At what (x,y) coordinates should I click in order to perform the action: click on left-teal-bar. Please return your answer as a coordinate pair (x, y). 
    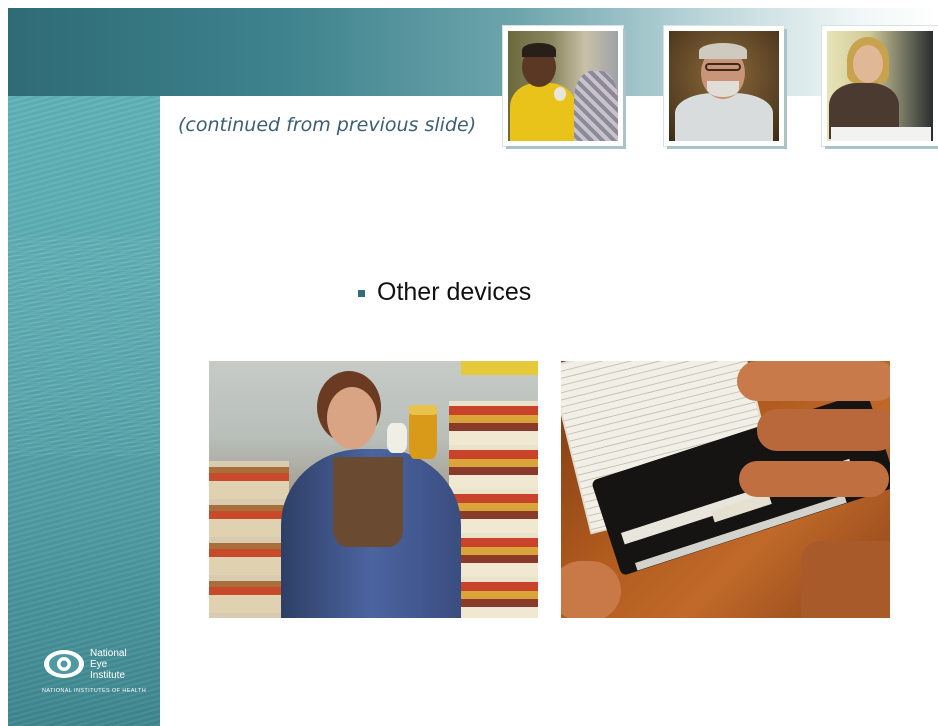
    Looking at the image, I should click on (84, 411).